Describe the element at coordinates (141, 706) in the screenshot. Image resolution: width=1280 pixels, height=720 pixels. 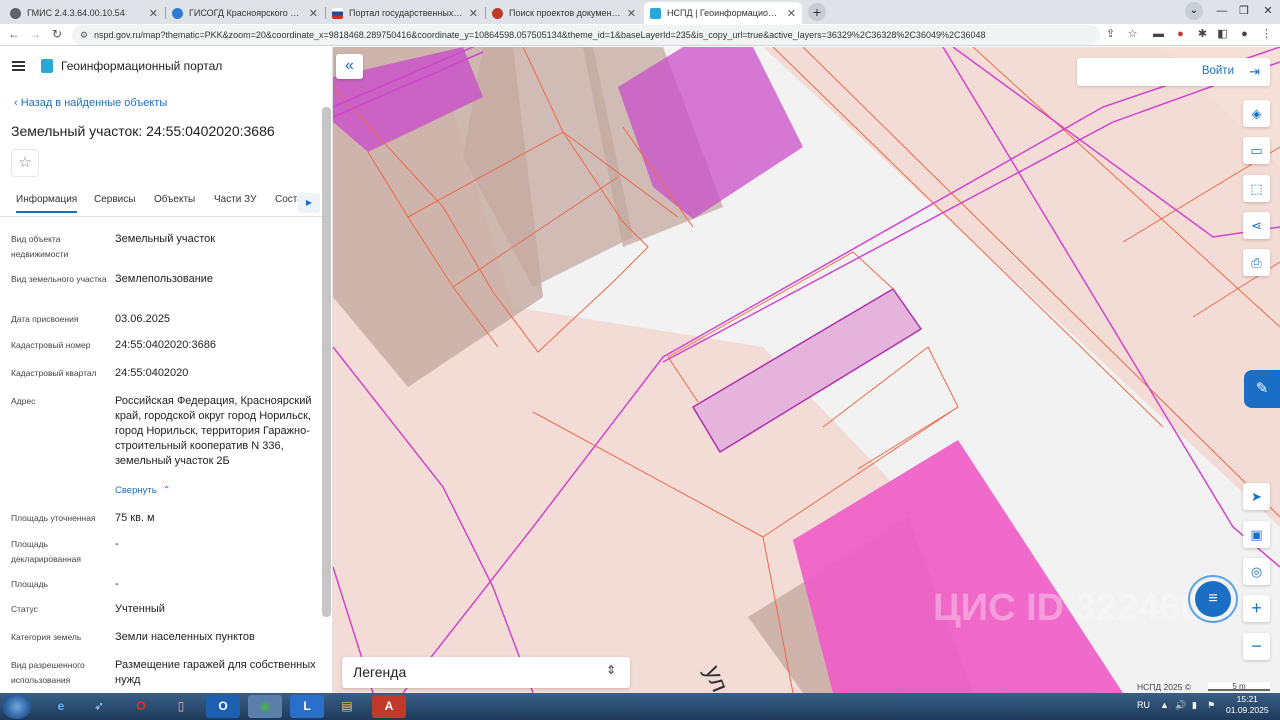
I see `opera-icon: O` at that location.